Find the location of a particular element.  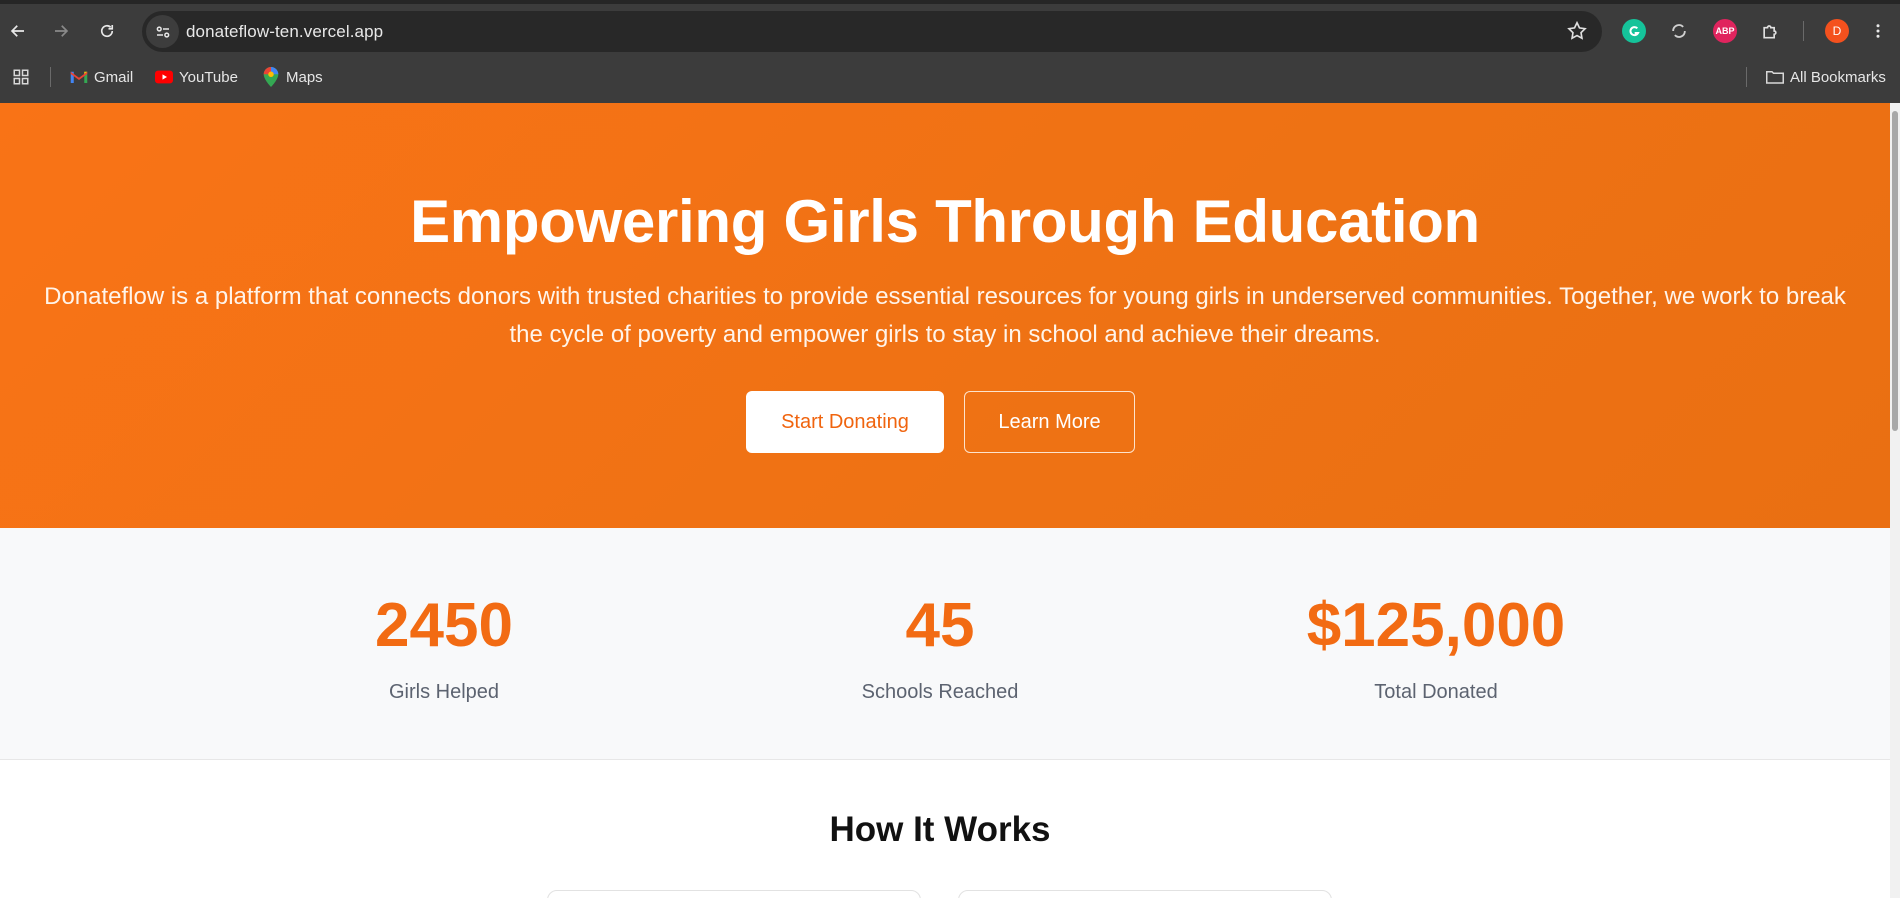

stat-label: Girls Helped is located at coordinates (444, 692).